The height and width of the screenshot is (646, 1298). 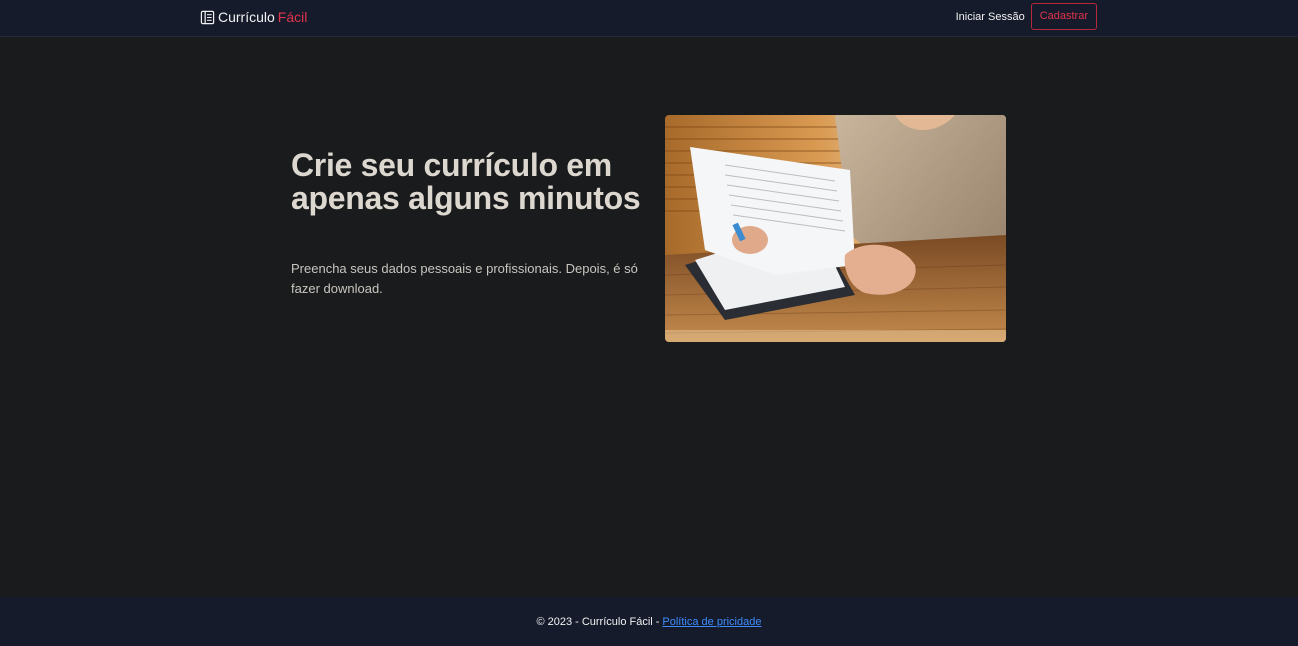 What do you see at coordinates (292, 17) in the screenshot?
I see `brand-name-accent: Fácil` at bounding box center [292, 17].